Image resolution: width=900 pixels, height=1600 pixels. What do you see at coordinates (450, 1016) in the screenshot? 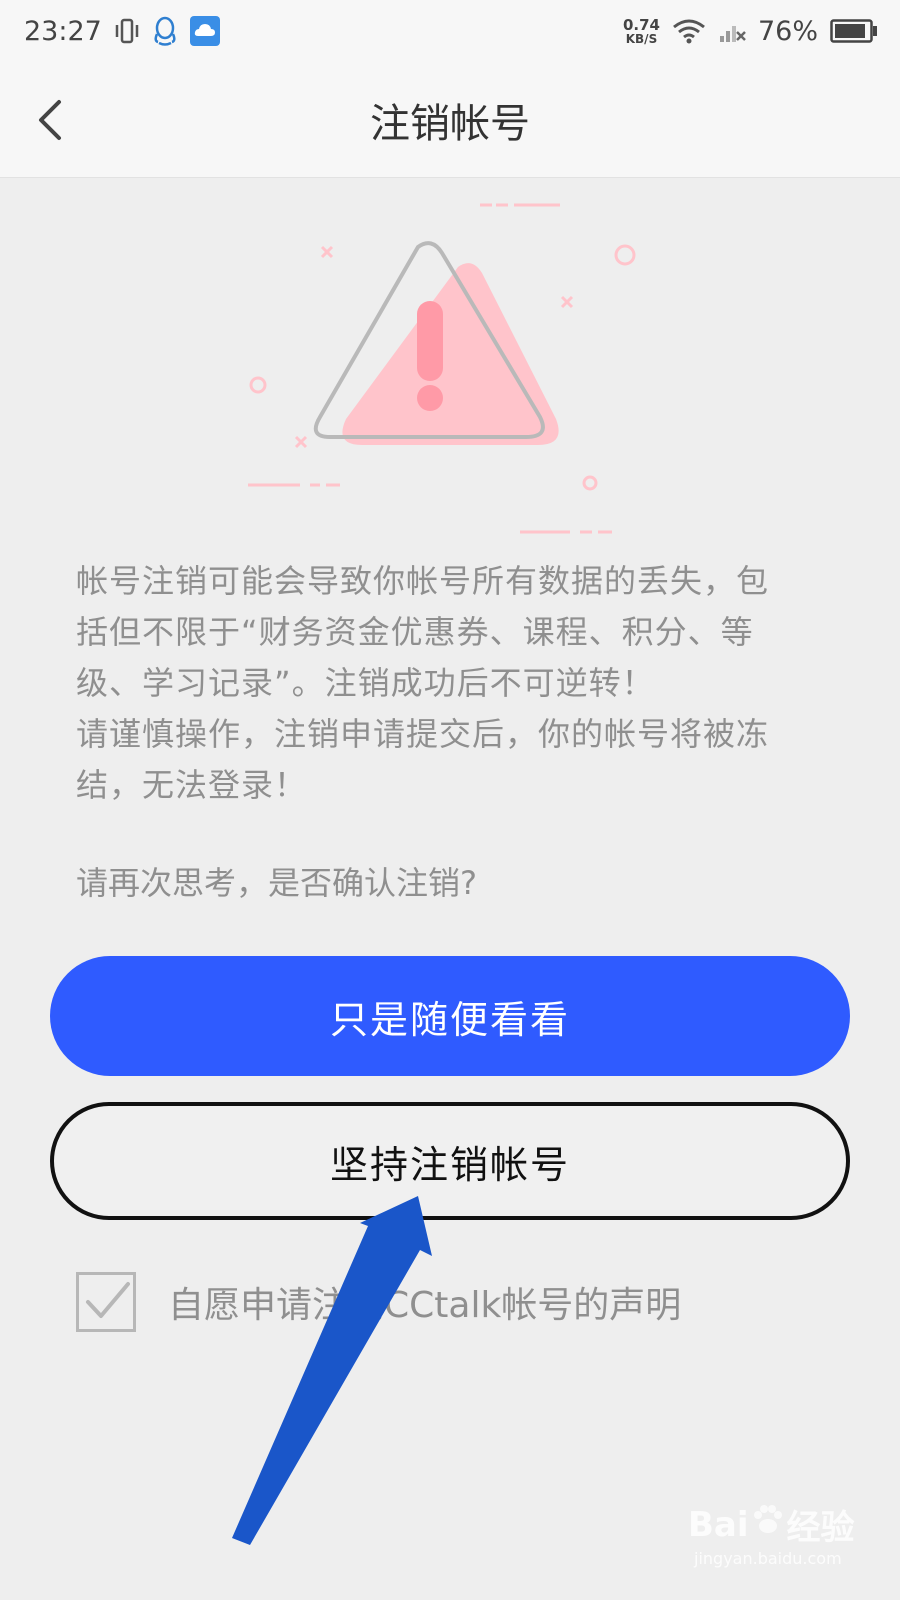
I see `just-browsing-button: 只是随便看看` at bounding box center [450, 1016].